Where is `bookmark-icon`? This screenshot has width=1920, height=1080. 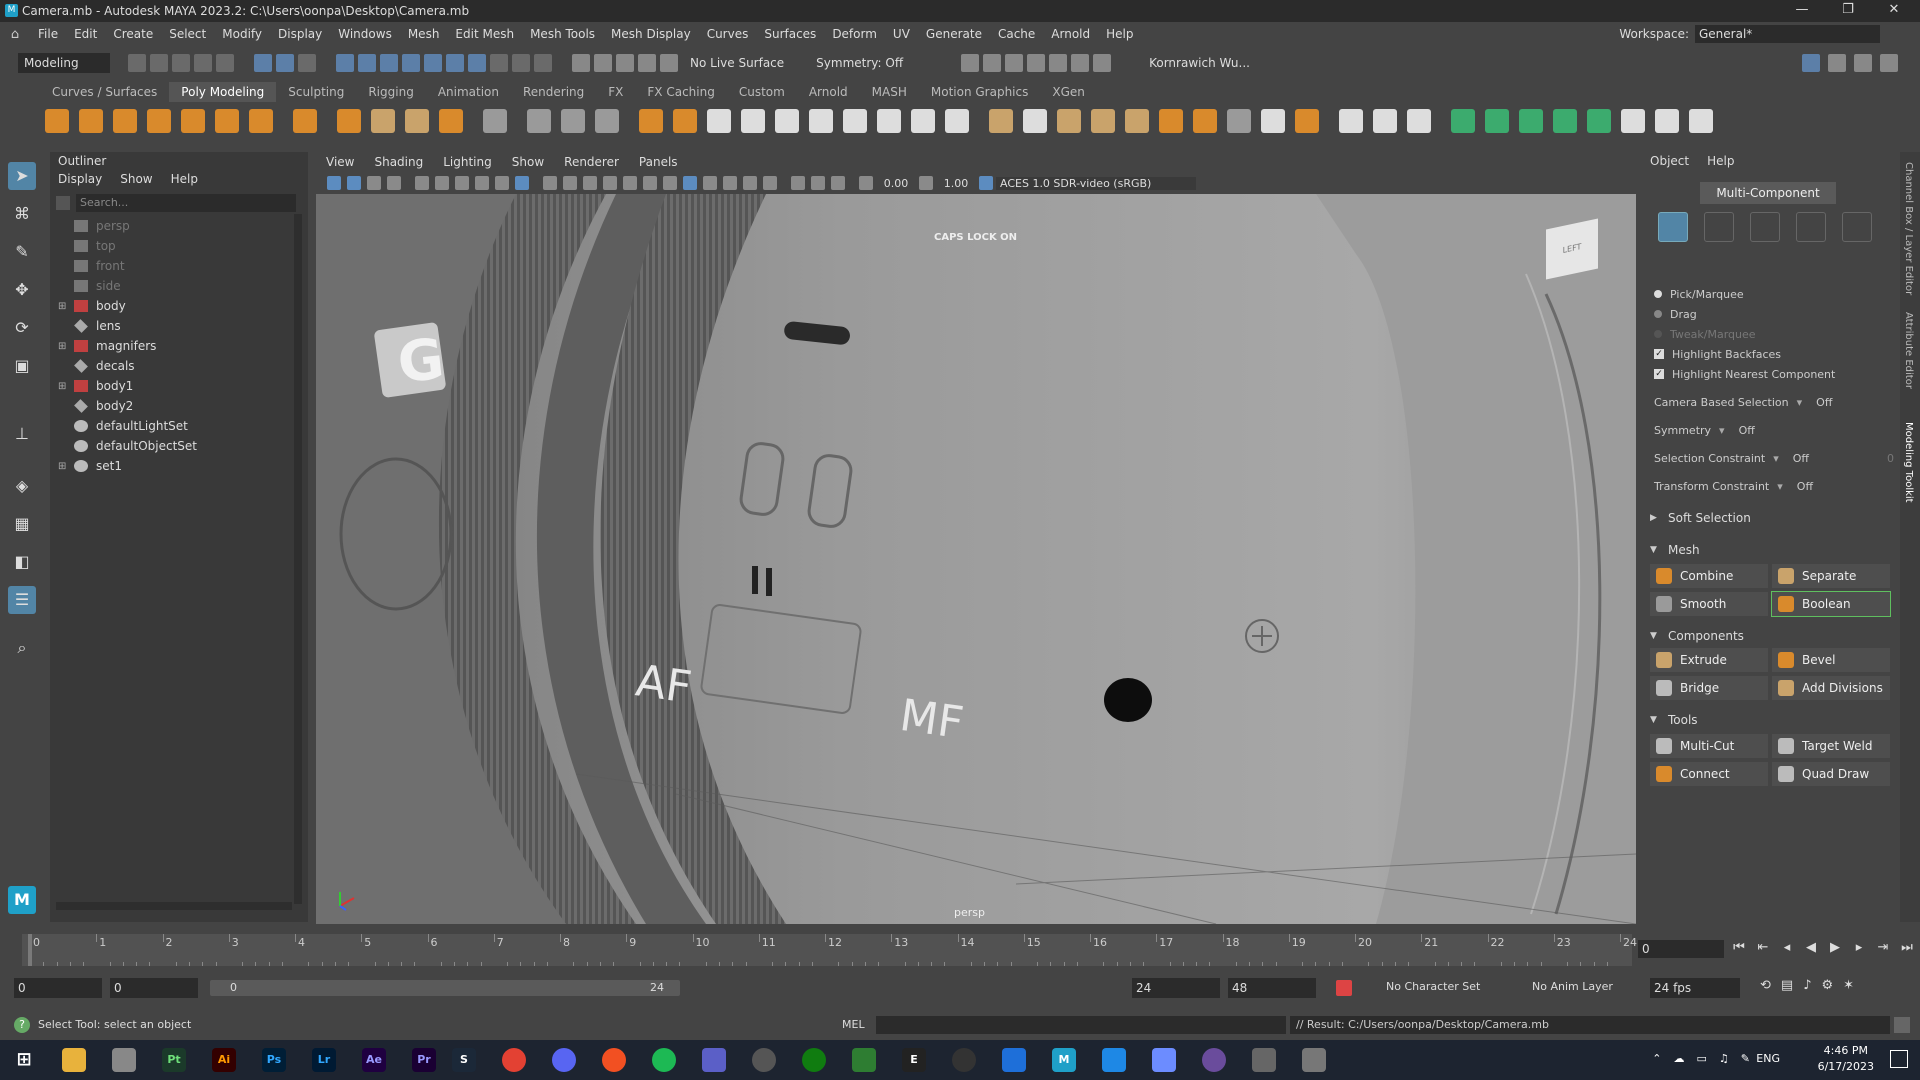 bookmark-icon is located at coordinates (374, 183).